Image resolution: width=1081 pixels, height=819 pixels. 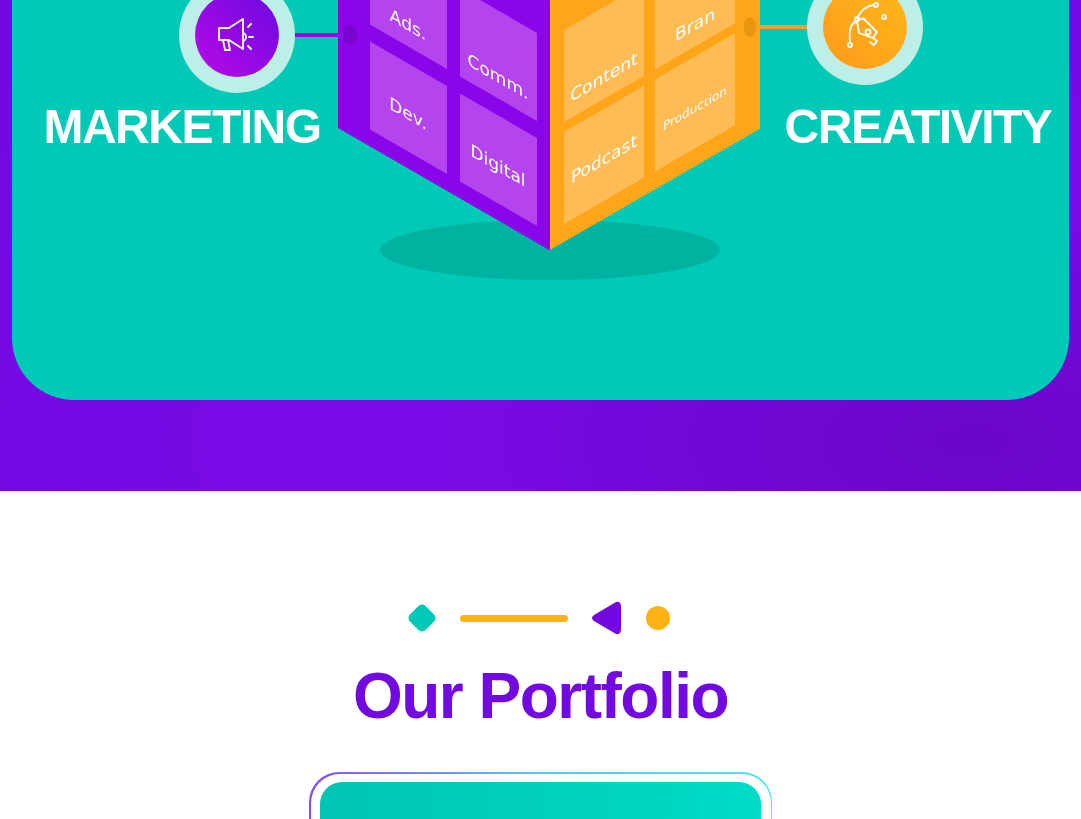 I want to click on triangle-icon, so click(x=606, y=618).